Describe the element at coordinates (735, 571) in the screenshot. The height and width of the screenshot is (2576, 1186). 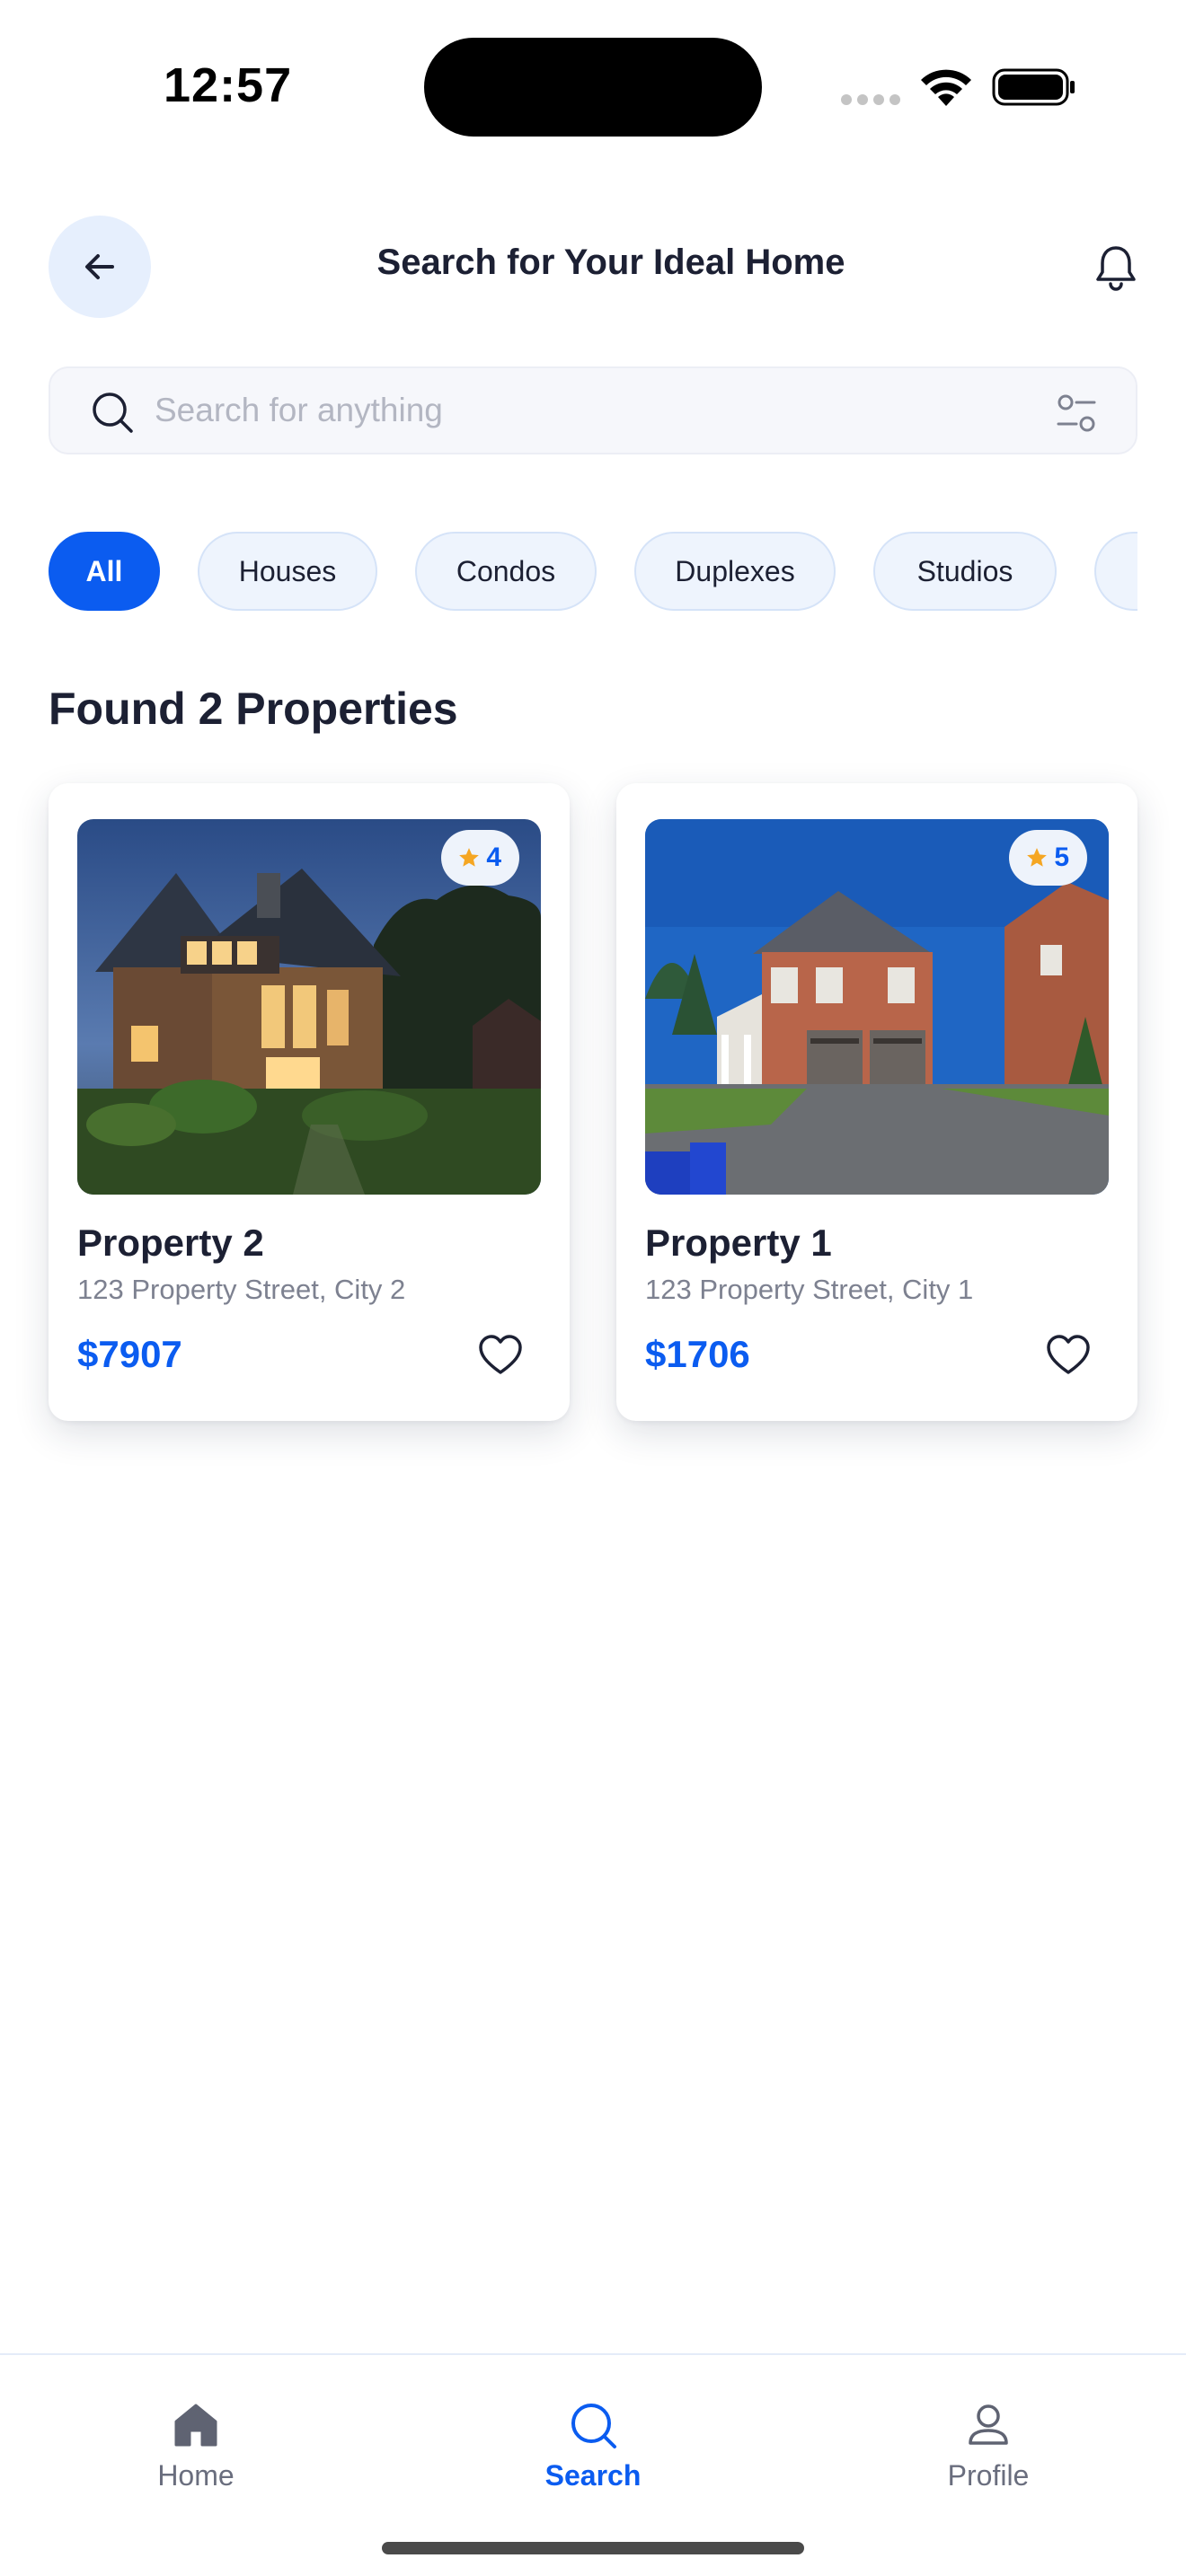
I see `chip-duplexes: Duplexes` at that location.